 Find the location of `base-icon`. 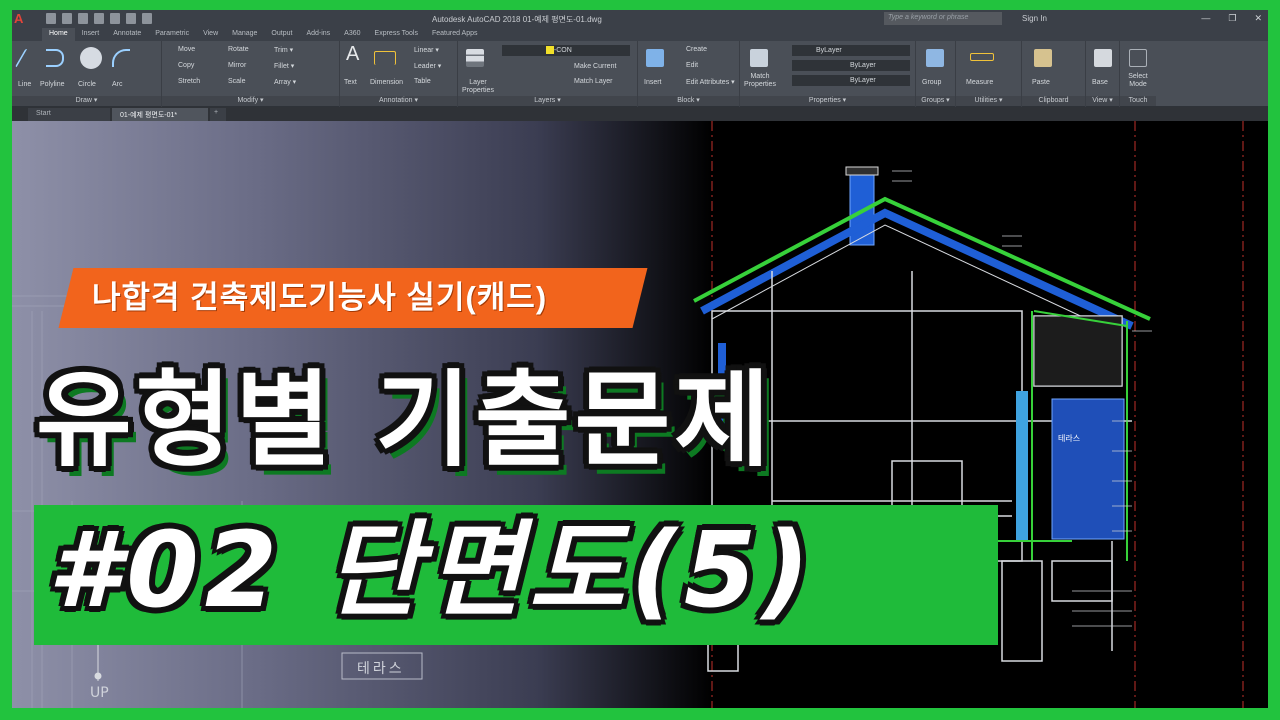

base-icon is located at coordinates (1103, 58).